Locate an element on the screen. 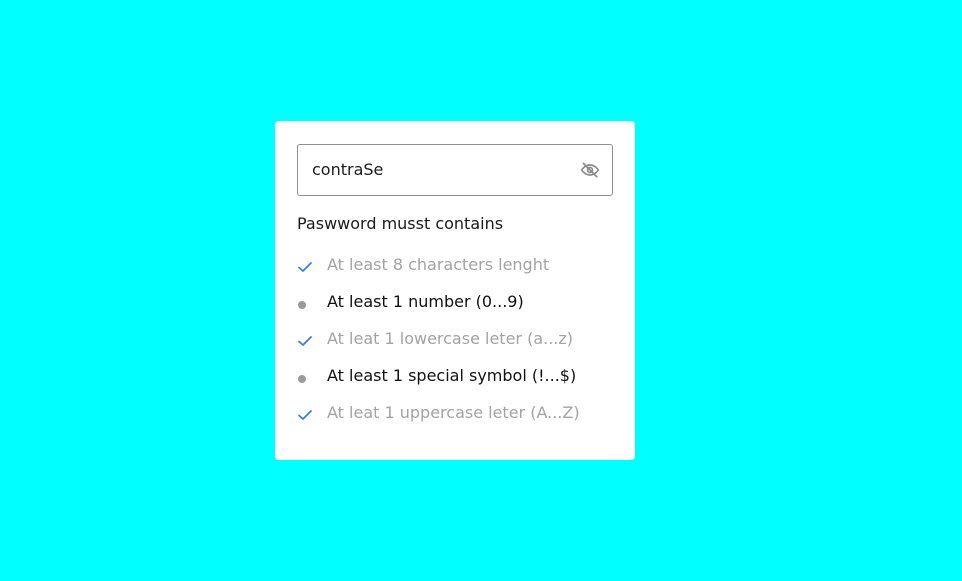 Image resolution: width=962 pixels, height=581 pixels. eye-off-icon is located at coordinates (590, 170).